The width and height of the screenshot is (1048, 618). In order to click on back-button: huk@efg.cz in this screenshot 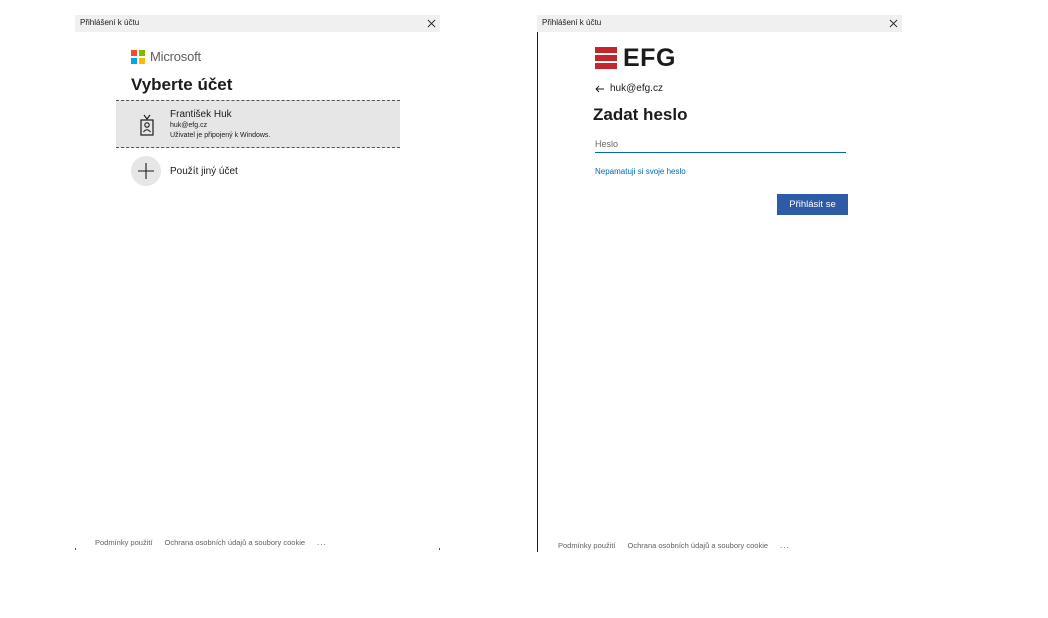, I will do `click(629, 88)`.